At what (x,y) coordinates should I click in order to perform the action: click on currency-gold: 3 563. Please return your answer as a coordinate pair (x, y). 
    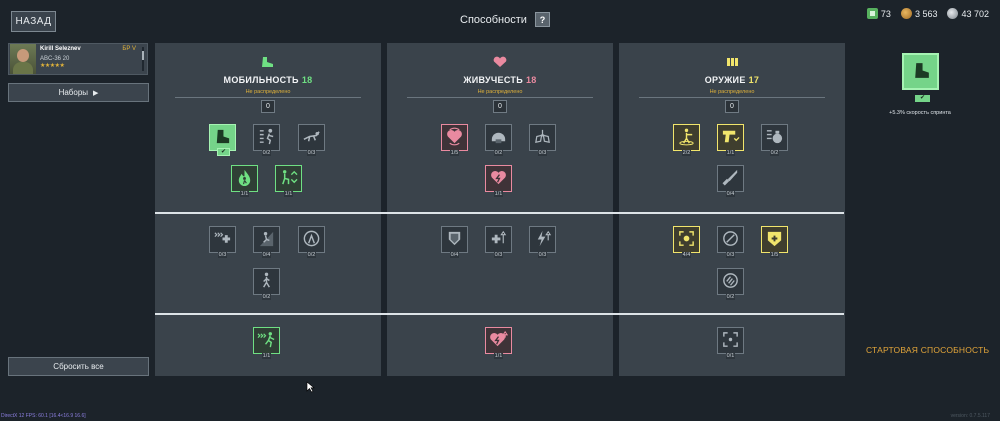
    Looking at the image, I should click on (919, 13).